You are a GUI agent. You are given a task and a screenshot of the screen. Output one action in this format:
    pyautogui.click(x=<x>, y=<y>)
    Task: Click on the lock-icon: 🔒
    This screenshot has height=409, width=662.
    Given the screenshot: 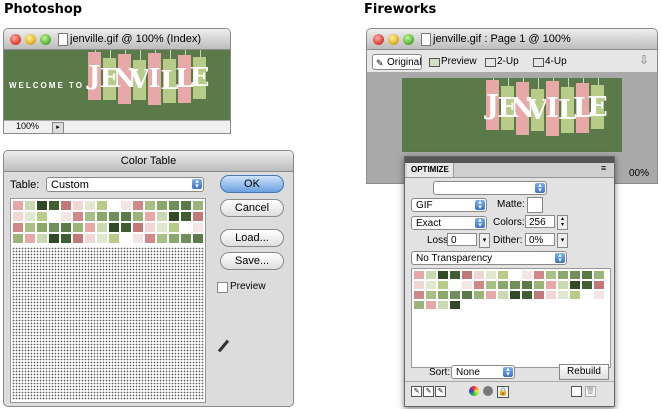 What is the action you would take?
    pyautogui.click(x=503, y=392)
    